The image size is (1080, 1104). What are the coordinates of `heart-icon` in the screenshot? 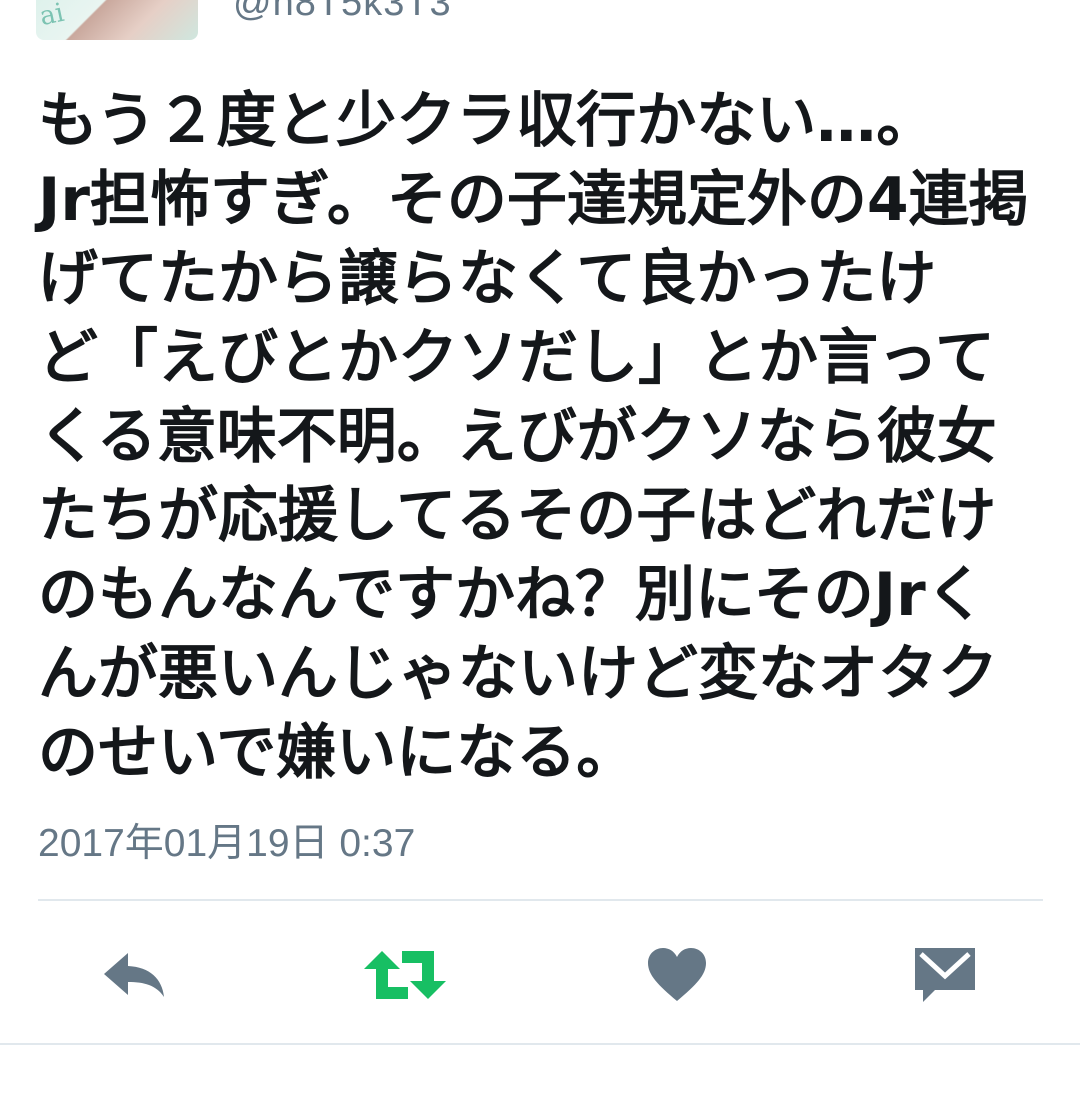 It's located at (677, 974).